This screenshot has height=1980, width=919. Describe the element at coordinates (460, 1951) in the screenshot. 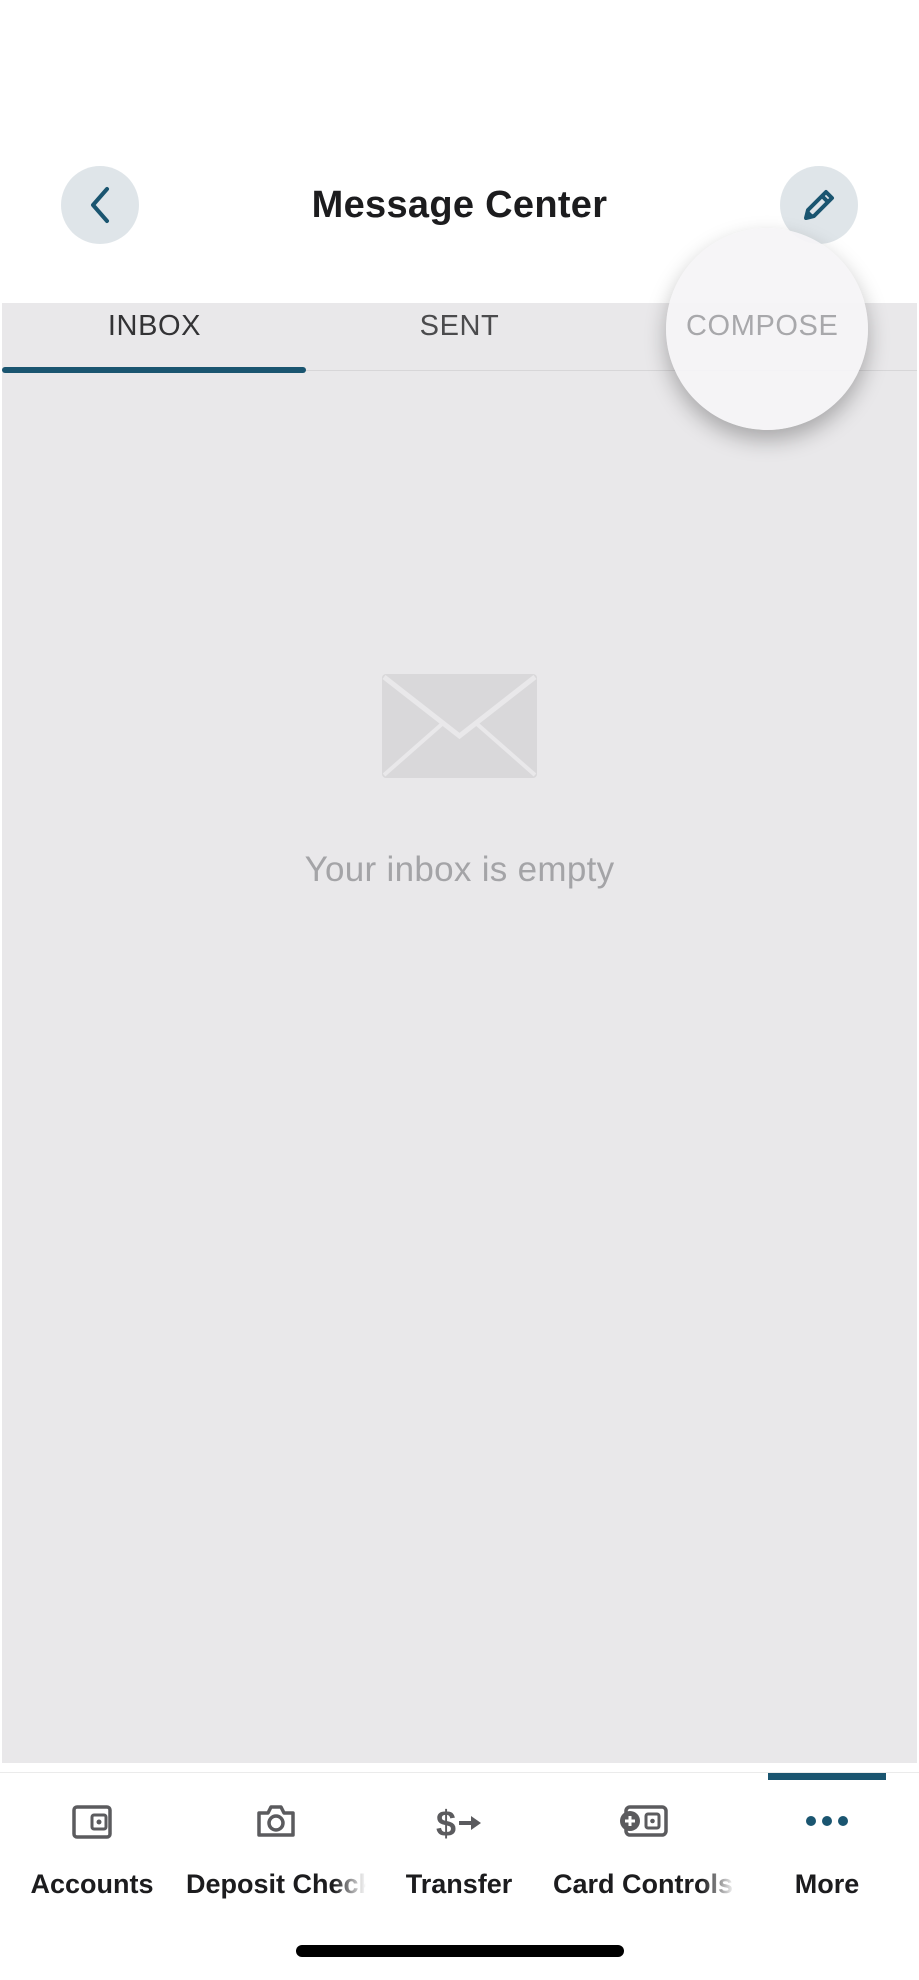

I see `home-indicator` at that location.